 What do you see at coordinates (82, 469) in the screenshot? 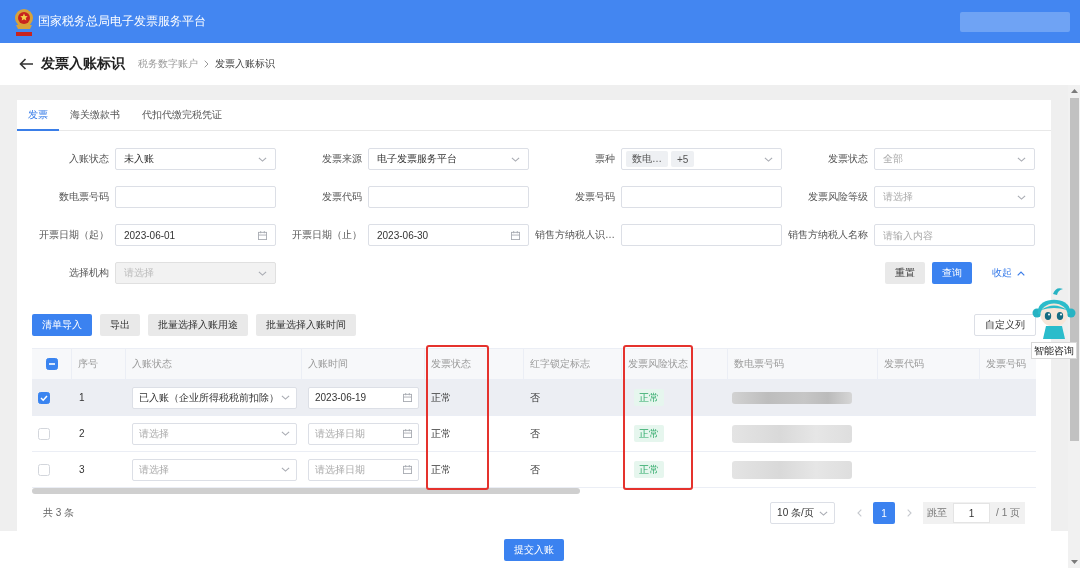
I see `row-number: 3` at bounding box center [82, 469].